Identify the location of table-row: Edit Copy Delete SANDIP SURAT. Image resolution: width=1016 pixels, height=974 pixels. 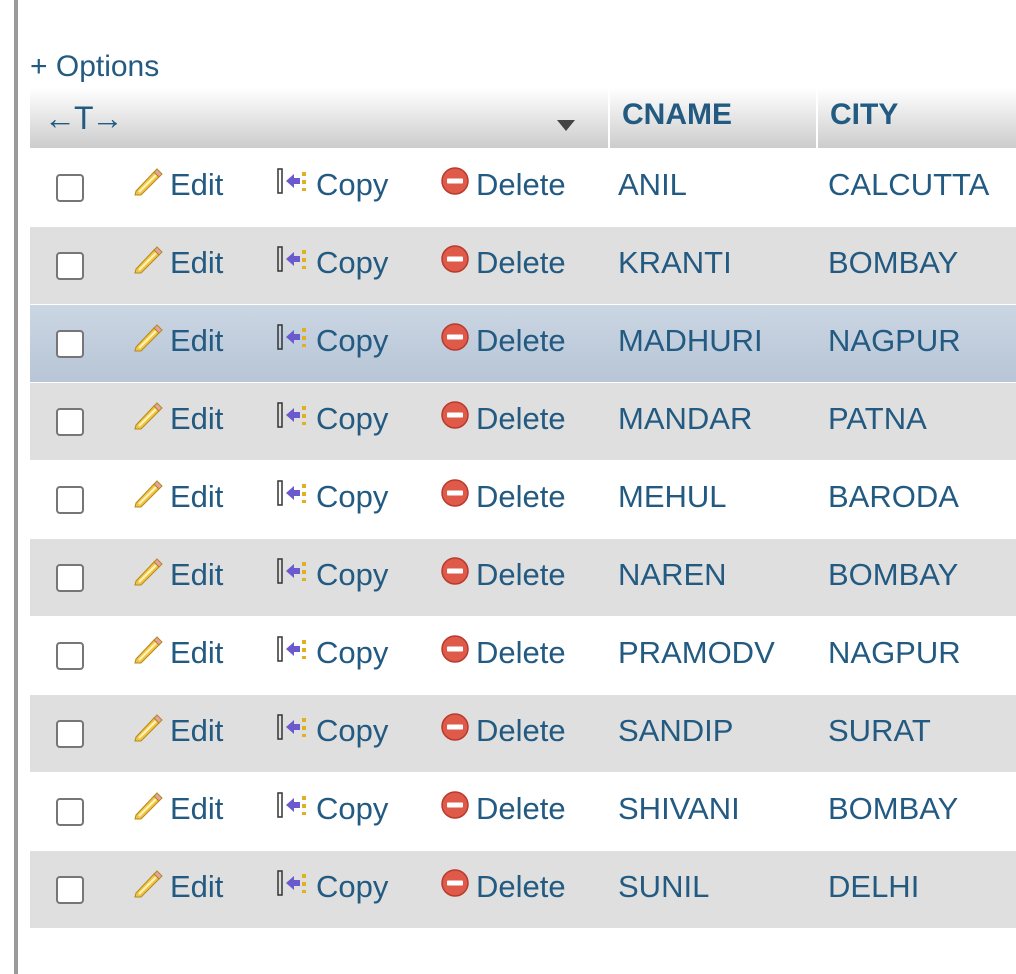
(523, 733).